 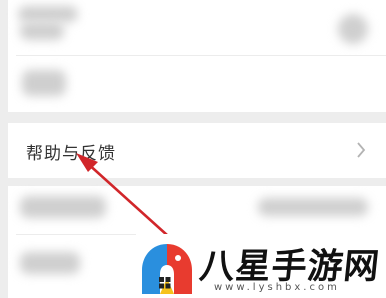 What do you see at coordinates (353, 29) in the screenshot?
I see `blurred-item-decoration` at bounding box center [353, 29].